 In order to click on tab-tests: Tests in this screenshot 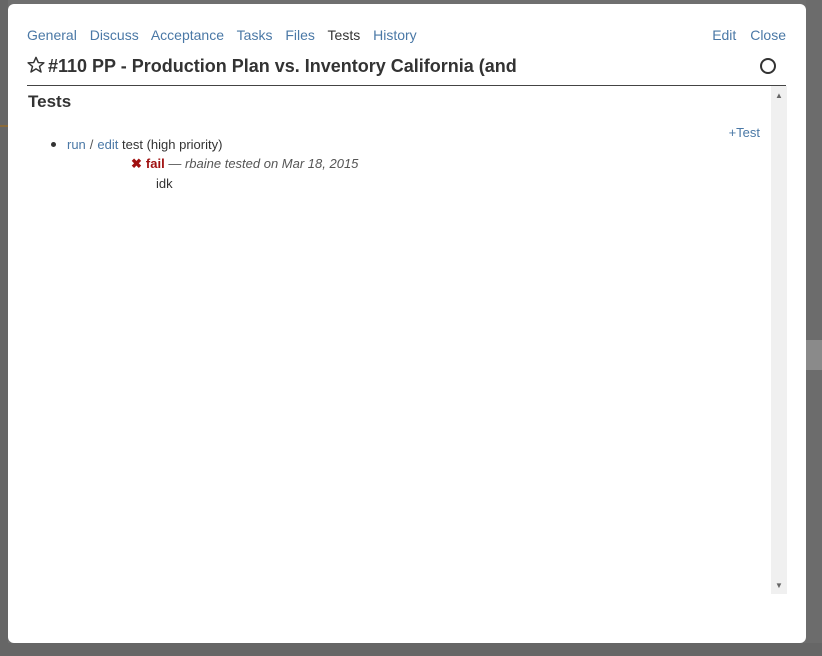, I will do `click(344, 35)`.